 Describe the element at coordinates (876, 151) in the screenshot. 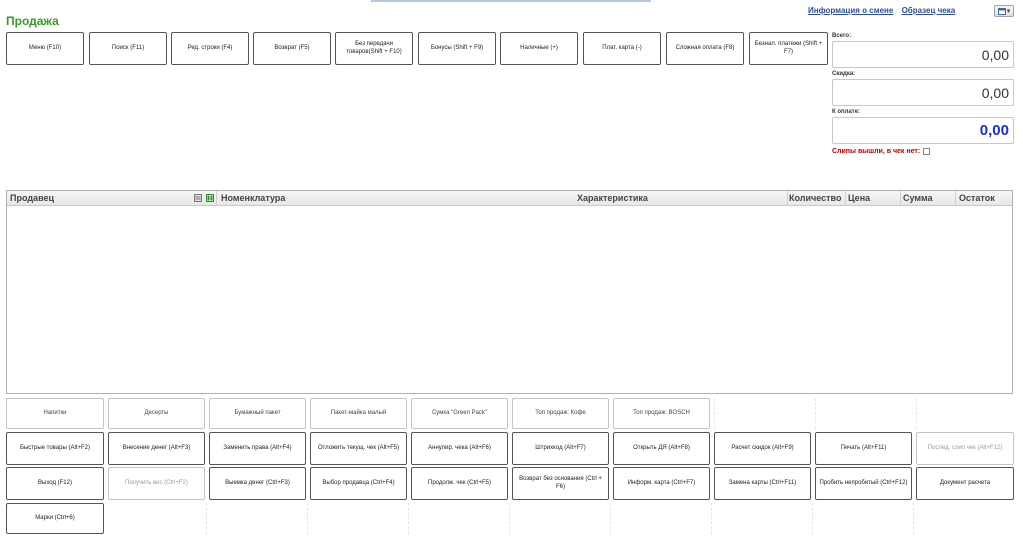

I see `slips-label: Слипы вышли, в чек нет:` at that location.